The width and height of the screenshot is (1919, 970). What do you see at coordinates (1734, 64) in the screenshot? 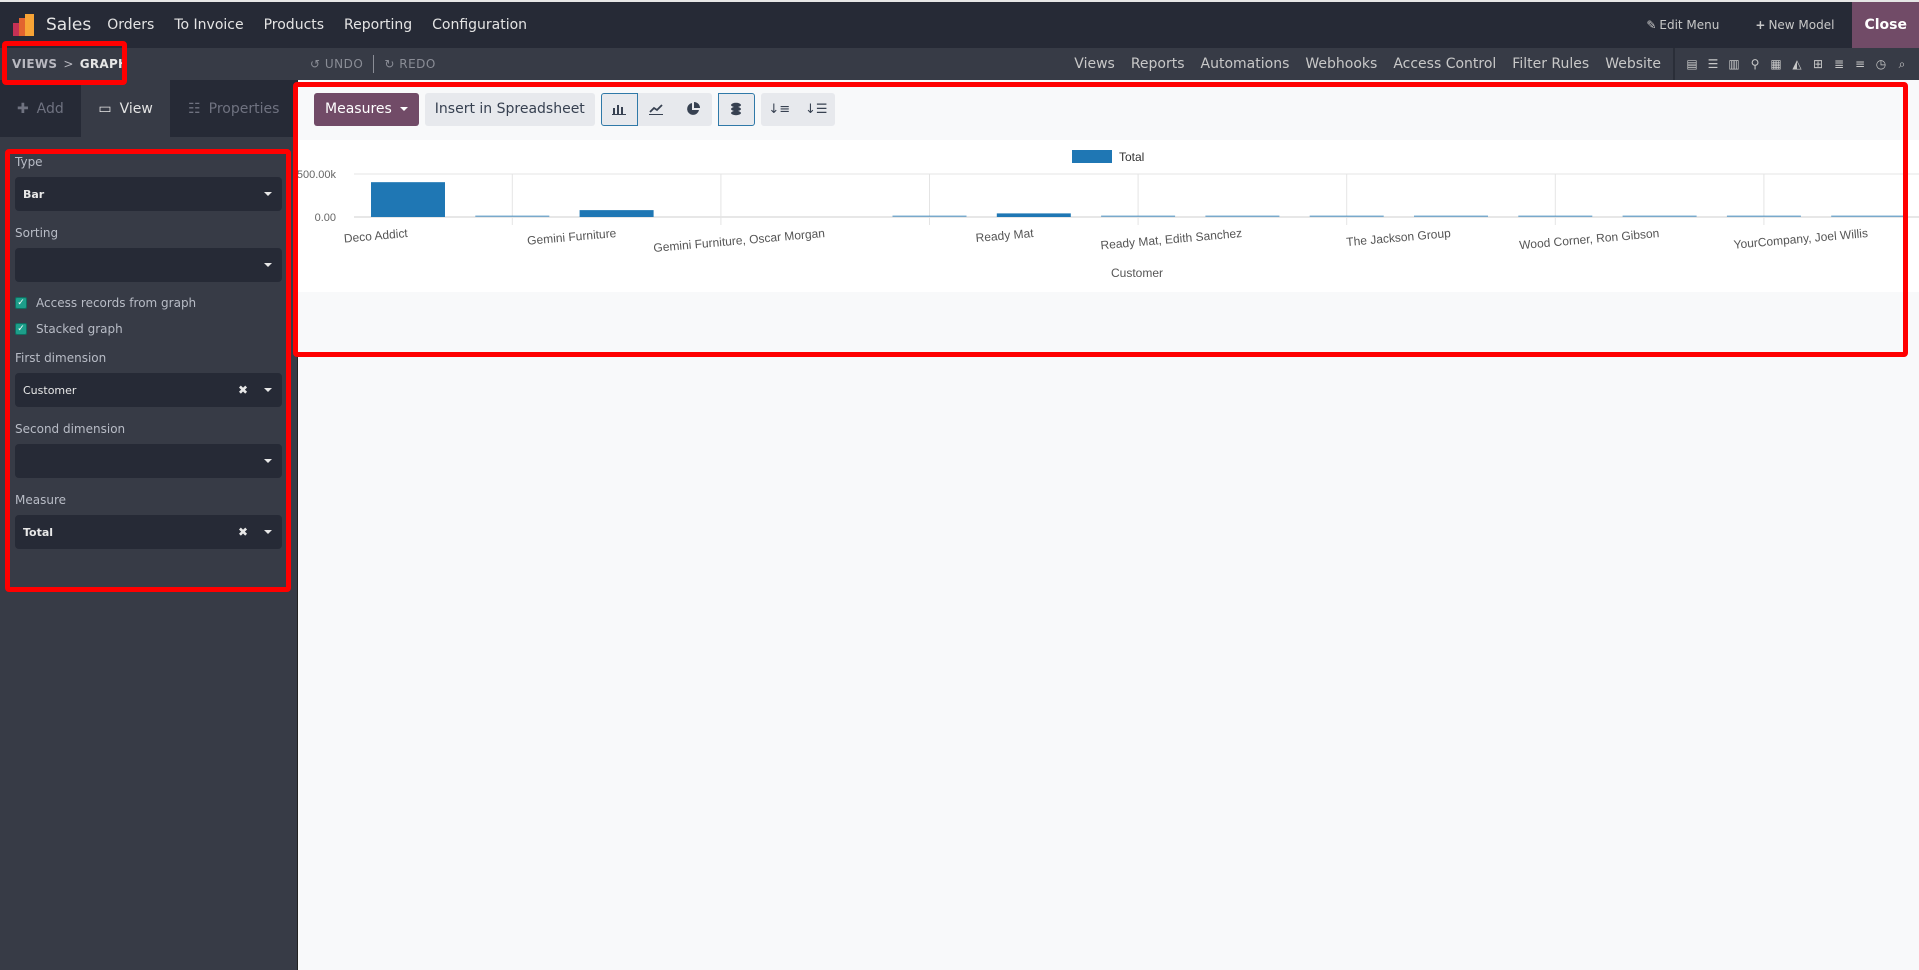
I see `kanban-view-icon: ▥` at bounding box center [1734, 64].